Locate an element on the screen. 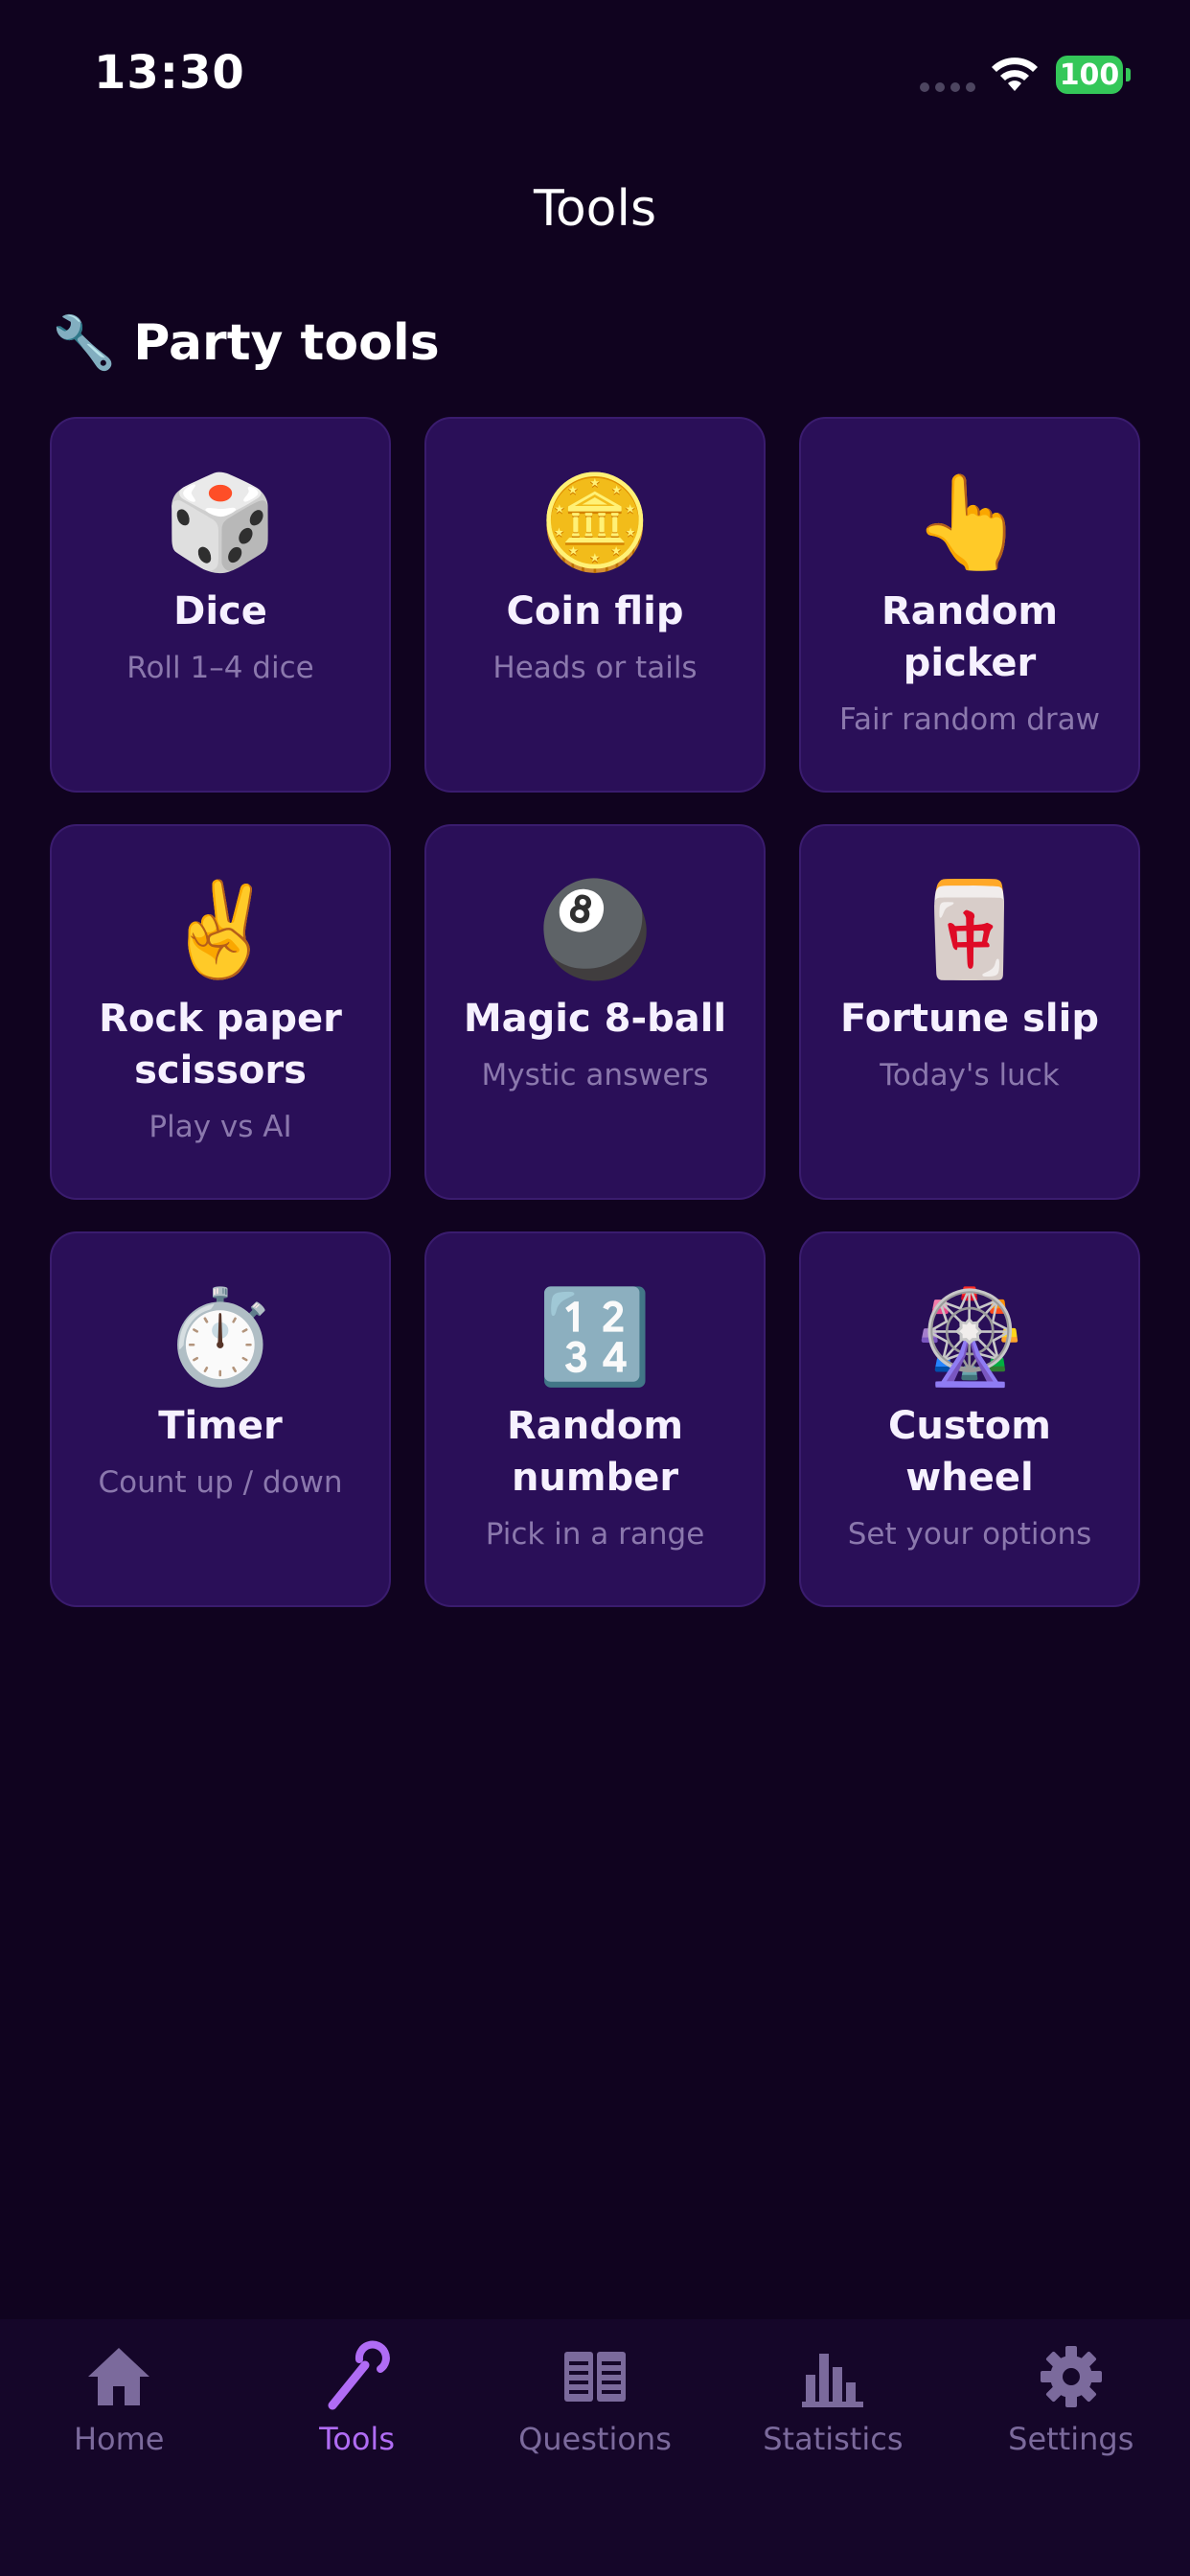  book-icon is located at coordinates (594, 2377).